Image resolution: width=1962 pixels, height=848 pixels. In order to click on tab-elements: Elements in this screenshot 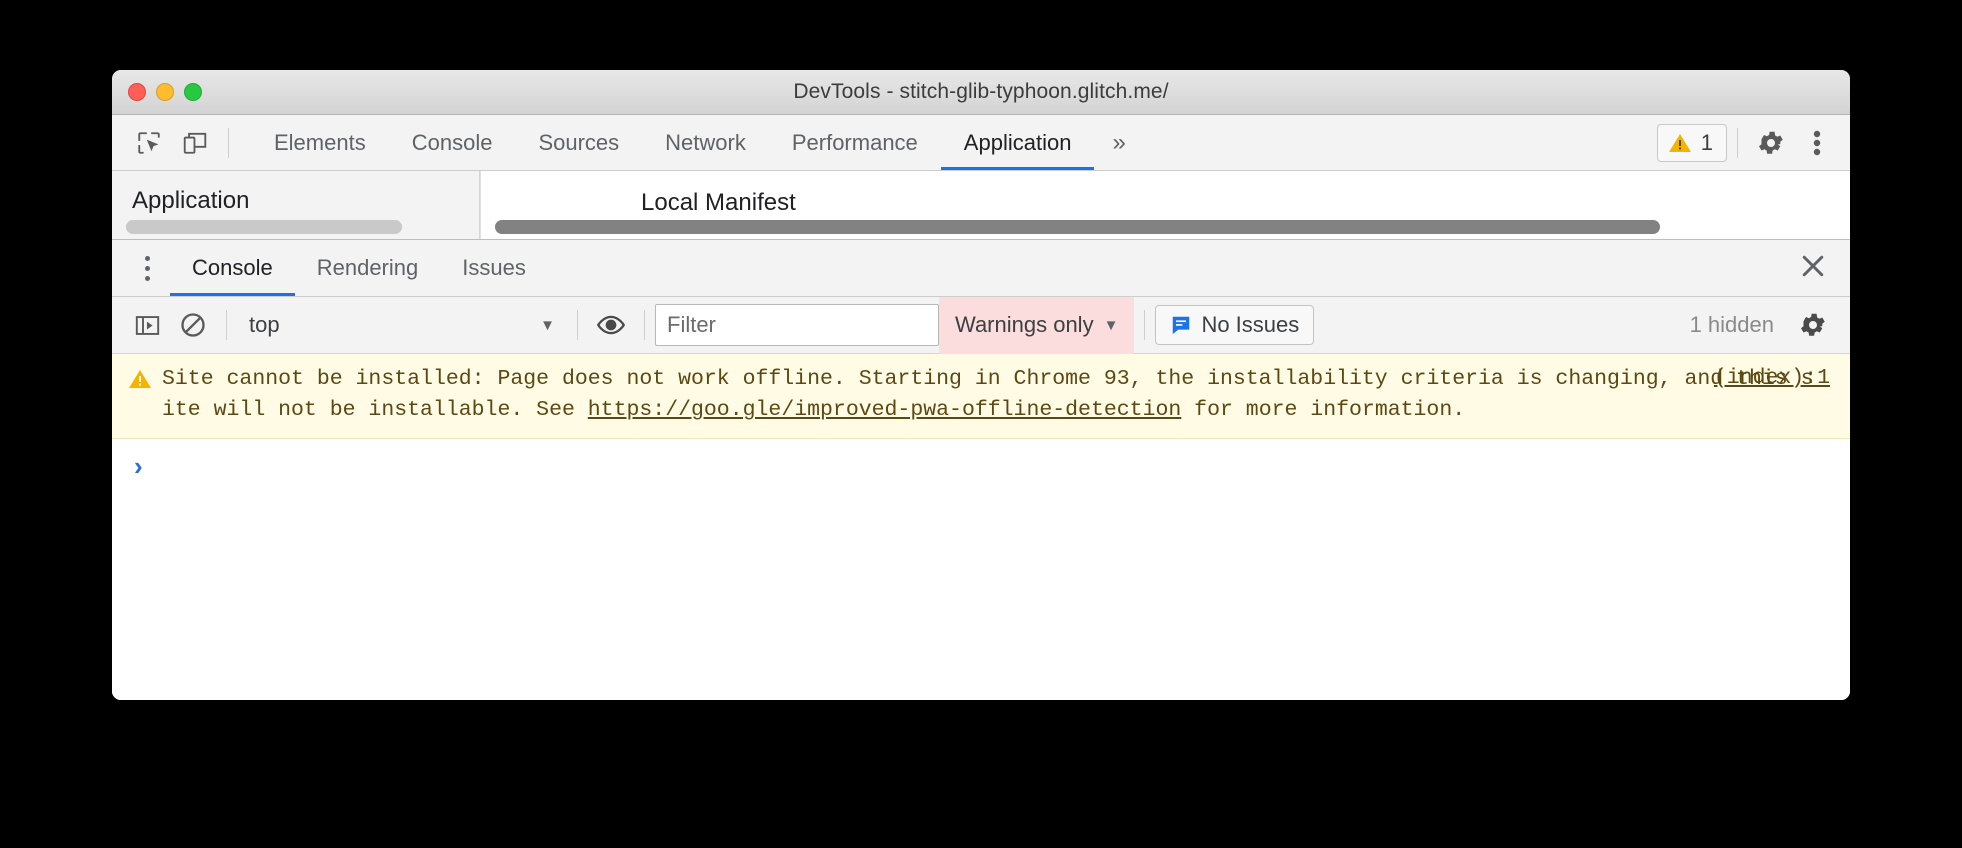, I will do `click(320, 142)`.